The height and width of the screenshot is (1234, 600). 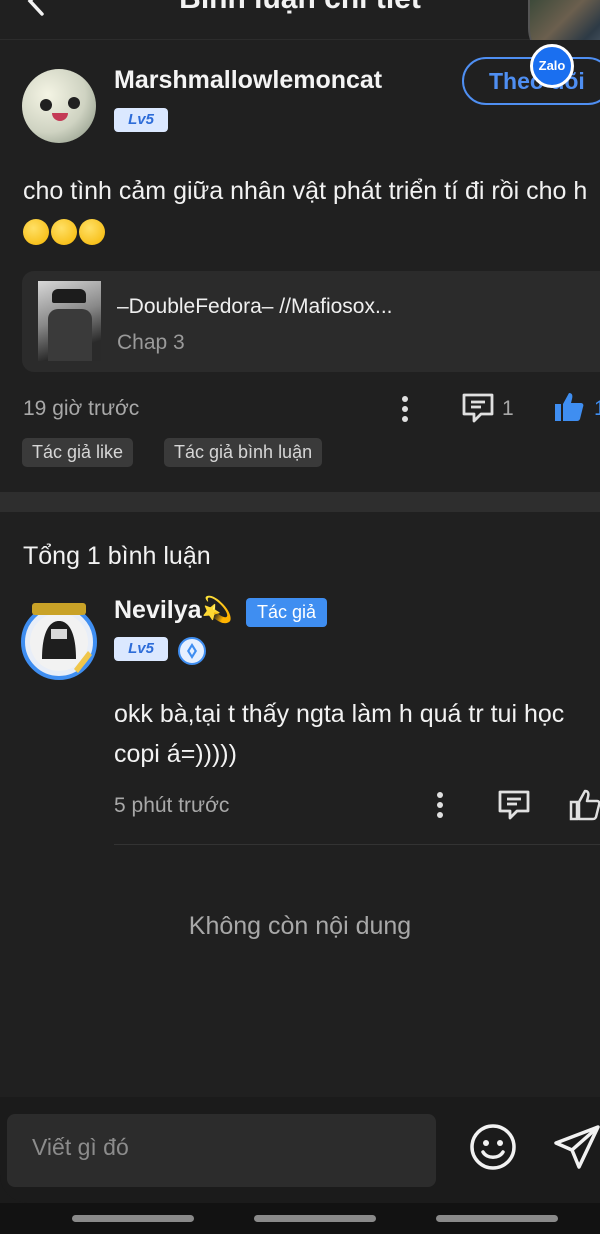 I want to click on send-icon, so click(x=576, y=1147).